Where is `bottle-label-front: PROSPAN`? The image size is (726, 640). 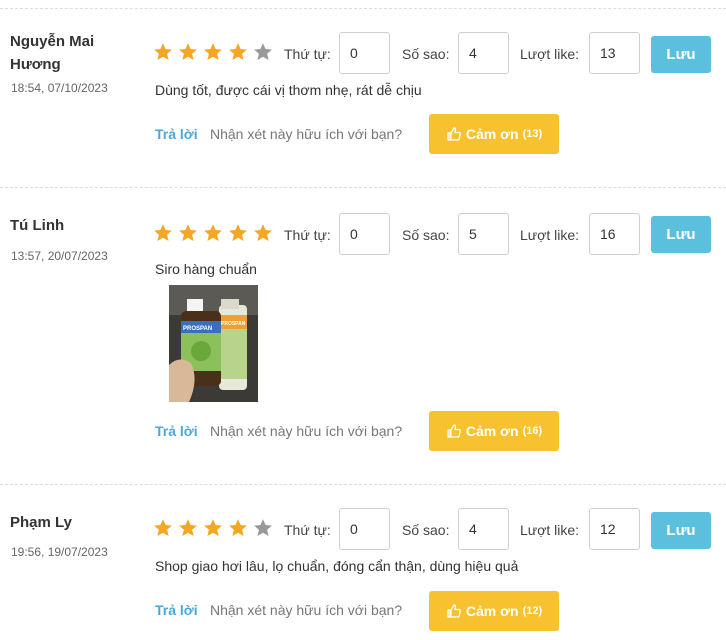
bottle-label-front: PROSPAN is located at coordinates (197, 329).